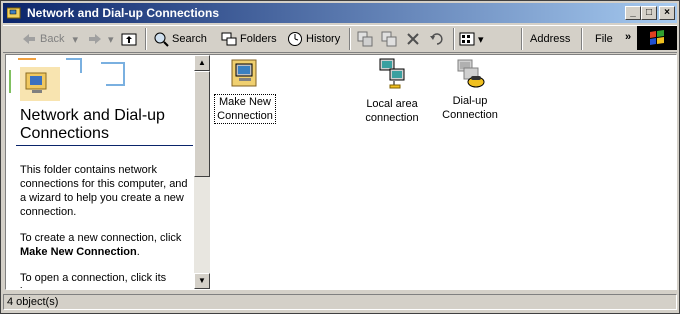 The width and height of the screenshot is (680, 314). I want to click on local-area-connection-icon, so click(392, 73).